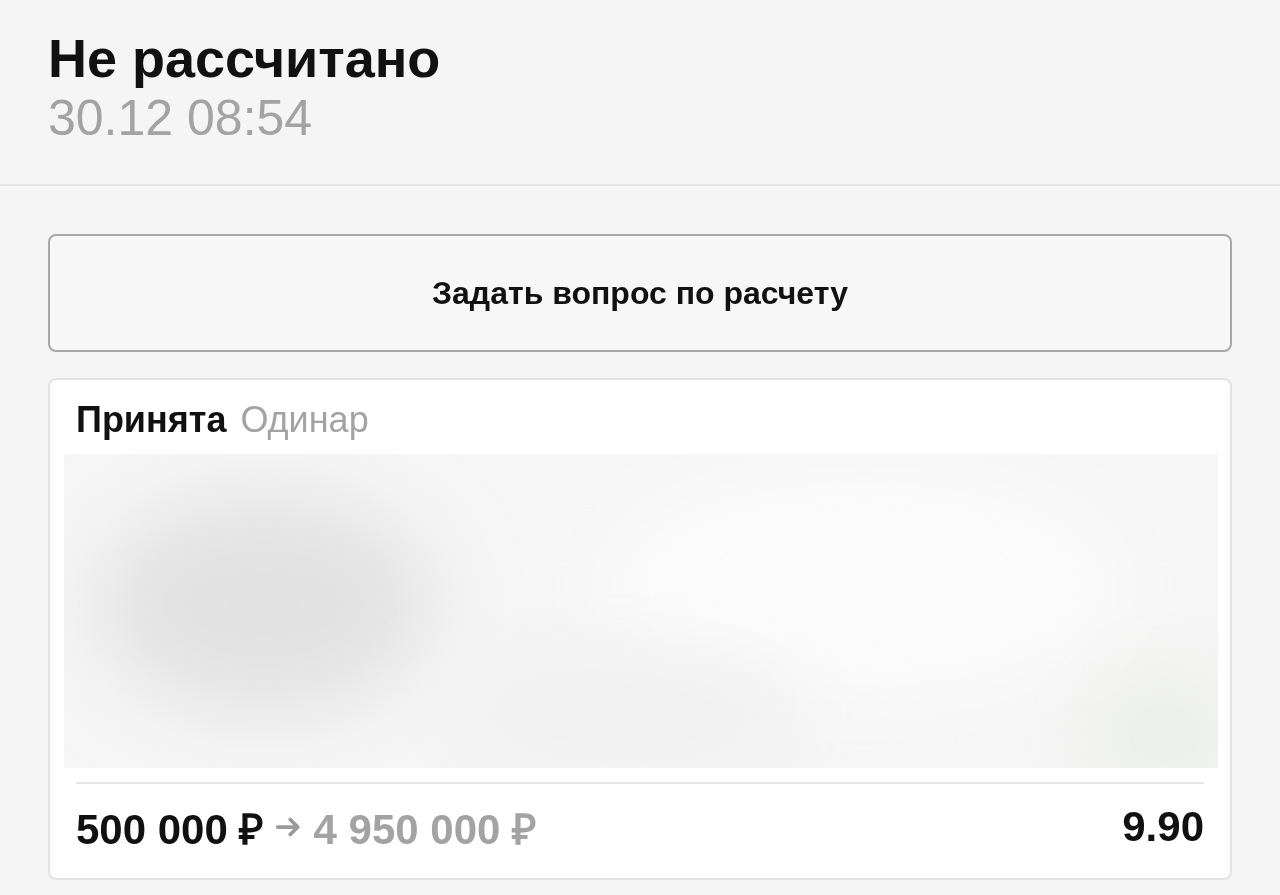 This screenshot has width=1280, height=895. What do you see at coordinates (640, 293) in the screenshot?
I see `ask-question-button: Задать вопрос по расчету` at bounding box center [640, 293].